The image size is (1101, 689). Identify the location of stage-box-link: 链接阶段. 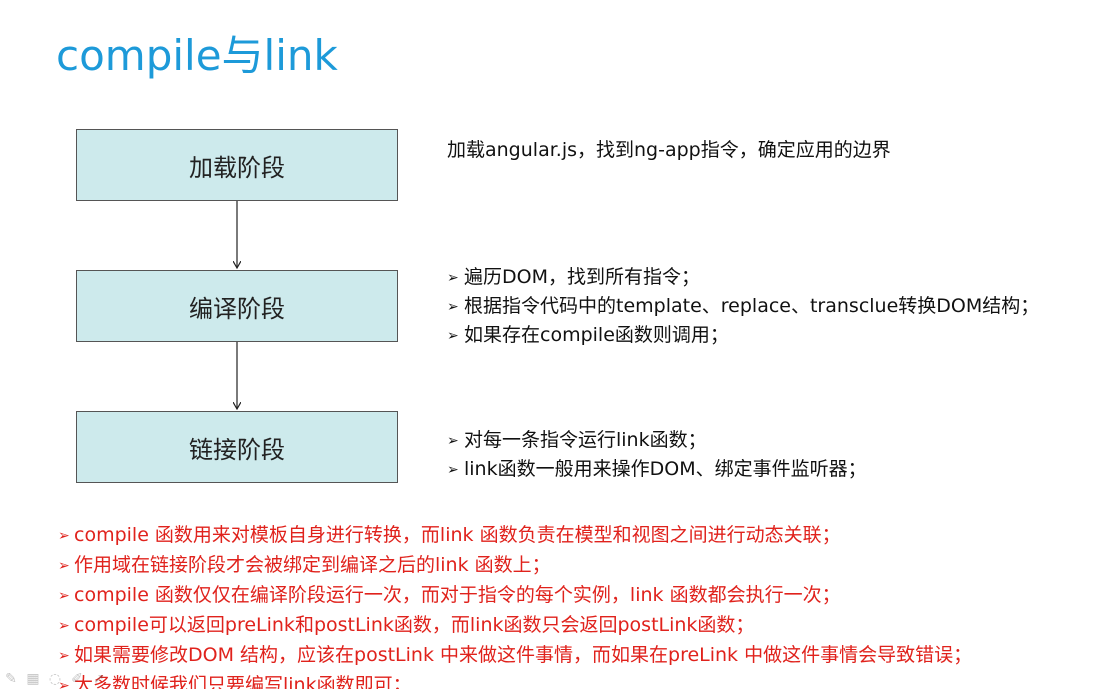
(237, 447).